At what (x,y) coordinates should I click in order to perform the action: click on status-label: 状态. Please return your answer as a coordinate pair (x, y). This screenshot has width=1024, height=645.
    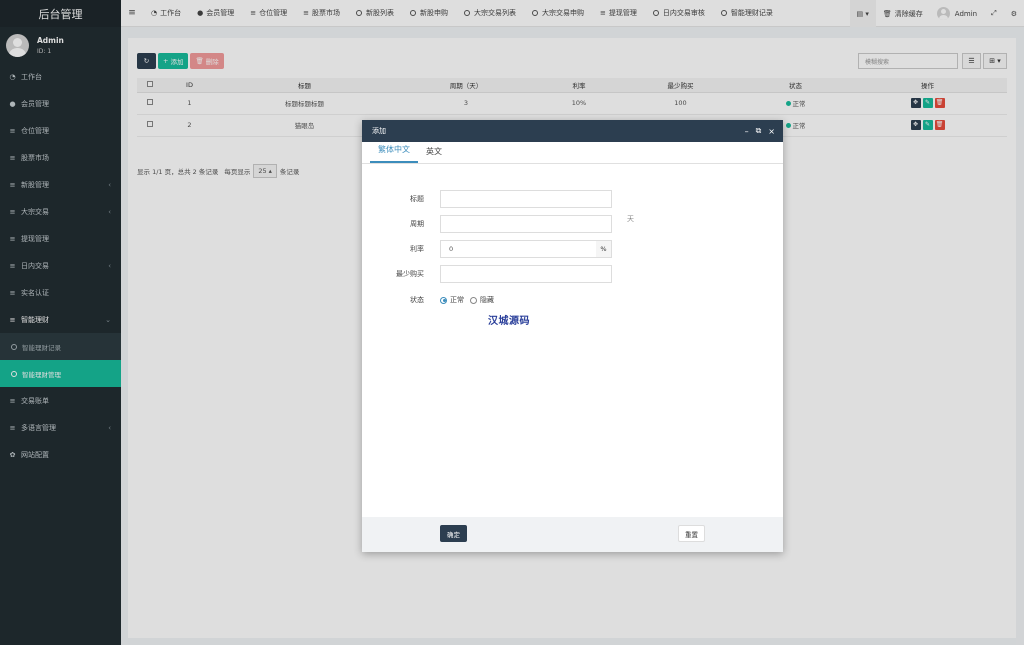
    Looking at the image, I should click on (417, 300).